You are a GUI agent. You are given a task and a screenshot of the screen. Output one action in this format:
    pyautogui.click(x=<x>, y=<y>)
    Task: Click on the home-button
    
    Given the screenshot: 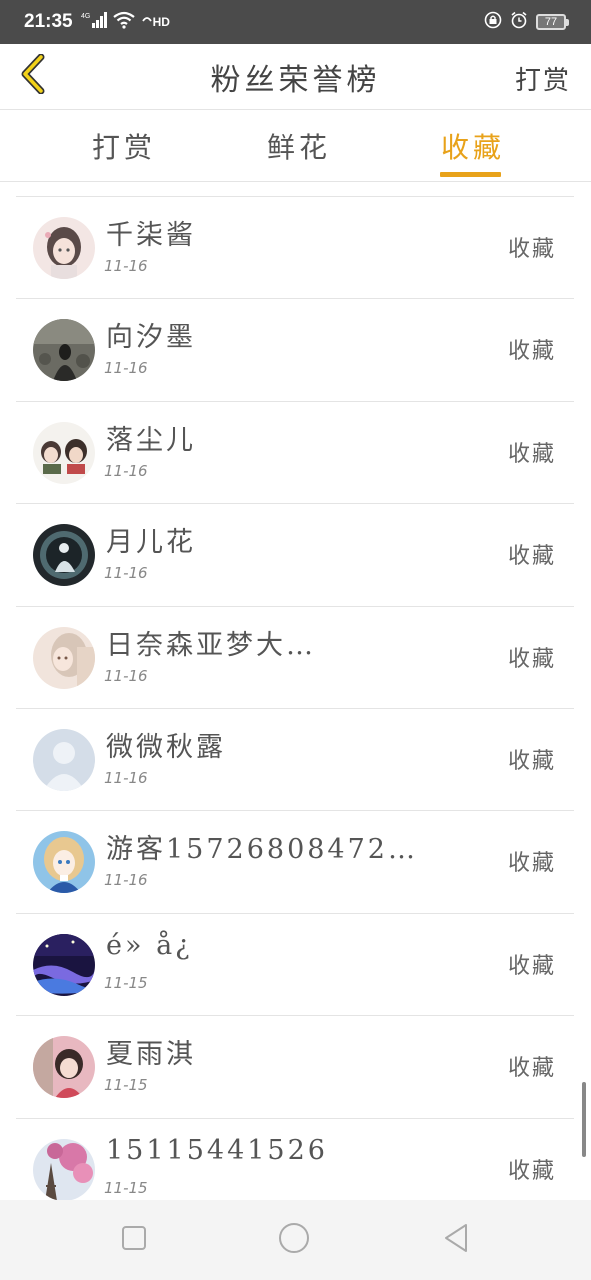 What is the action you would take?
    pyautogui.click(x=294, y=1240)
    